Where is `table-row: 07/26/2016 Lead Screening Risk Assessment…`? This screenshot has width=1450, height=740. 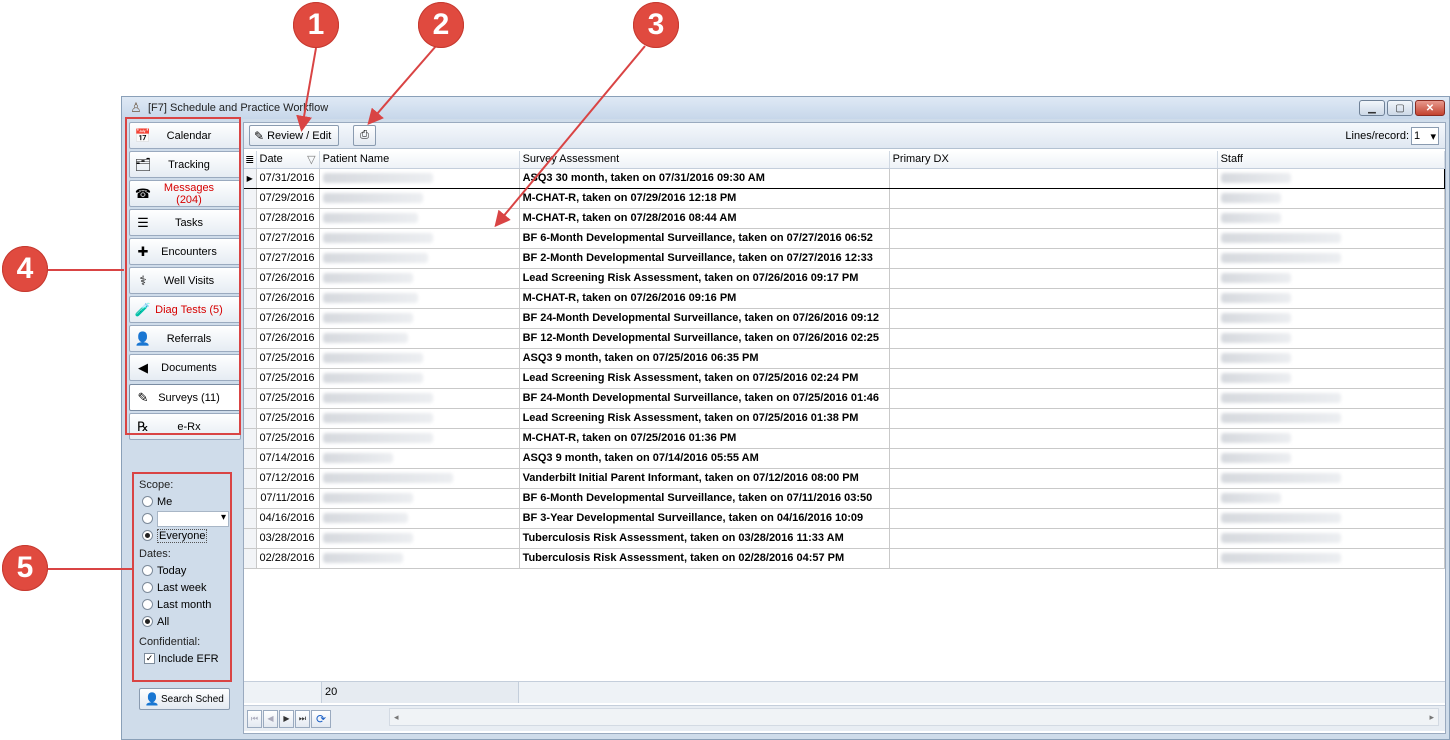
table-row: 07/26/2016 Lead Screening Risk Assessment… is located at coordinates (844, 278).